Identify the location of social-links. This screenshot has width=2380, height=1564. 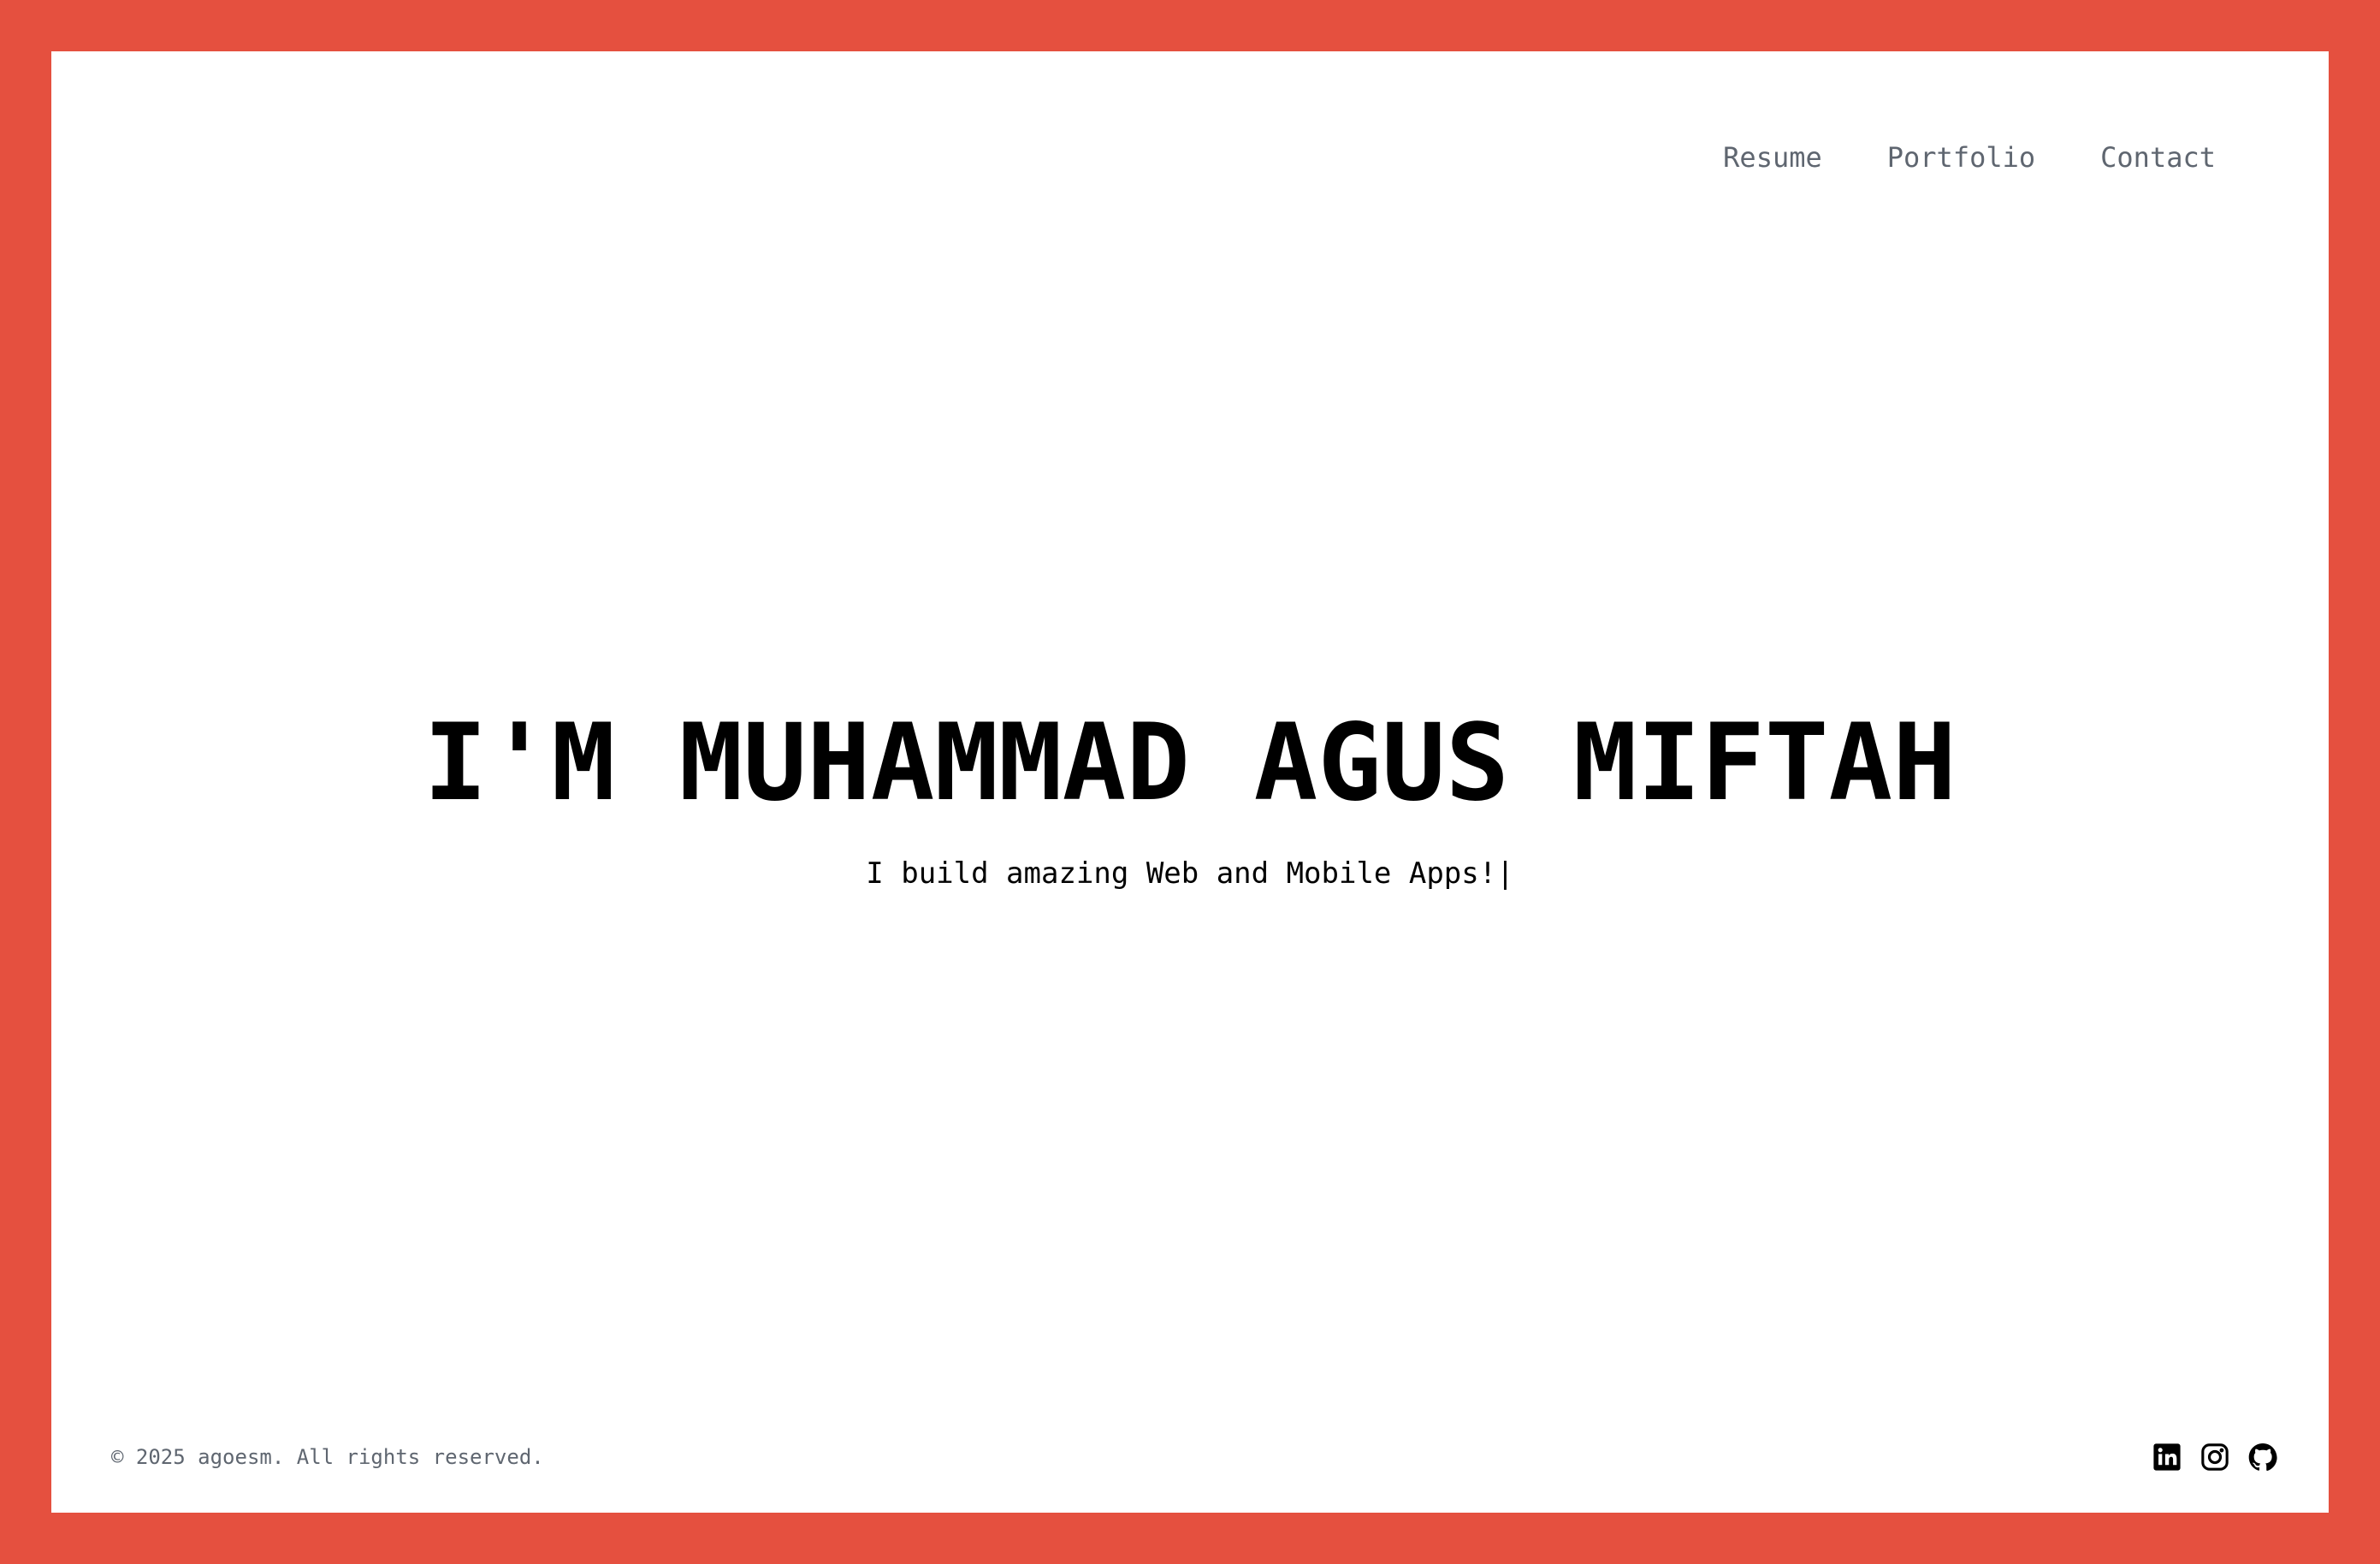
(2214, 1457).